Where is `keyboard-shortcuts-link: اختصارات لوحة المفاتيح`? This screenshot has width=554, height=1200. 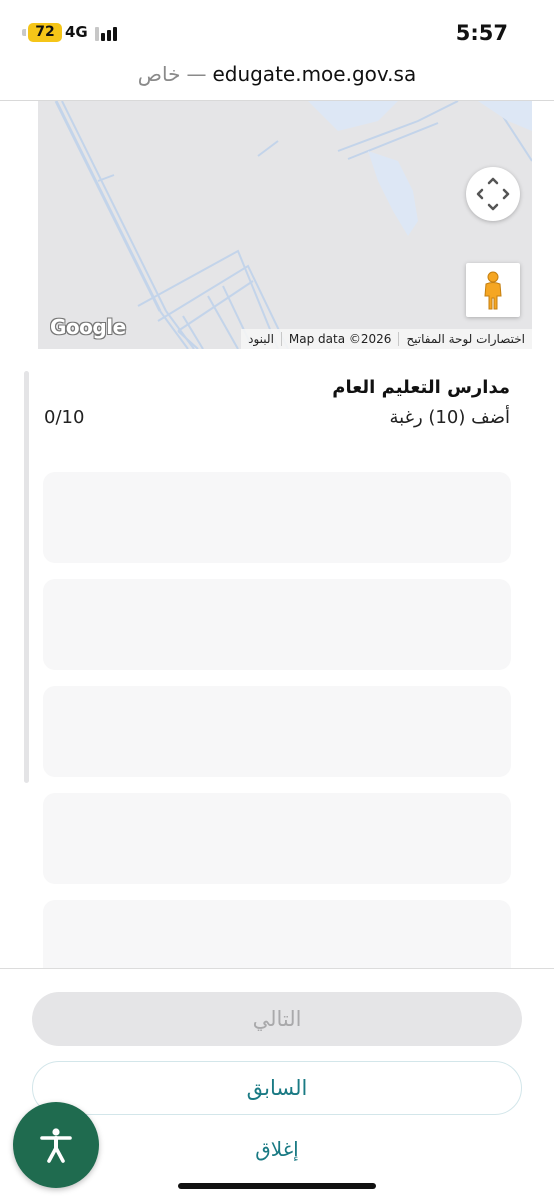 keyboard-shortcuts-link: اختصارات لوحة المفاتيح is located at coordinates (465, 339).